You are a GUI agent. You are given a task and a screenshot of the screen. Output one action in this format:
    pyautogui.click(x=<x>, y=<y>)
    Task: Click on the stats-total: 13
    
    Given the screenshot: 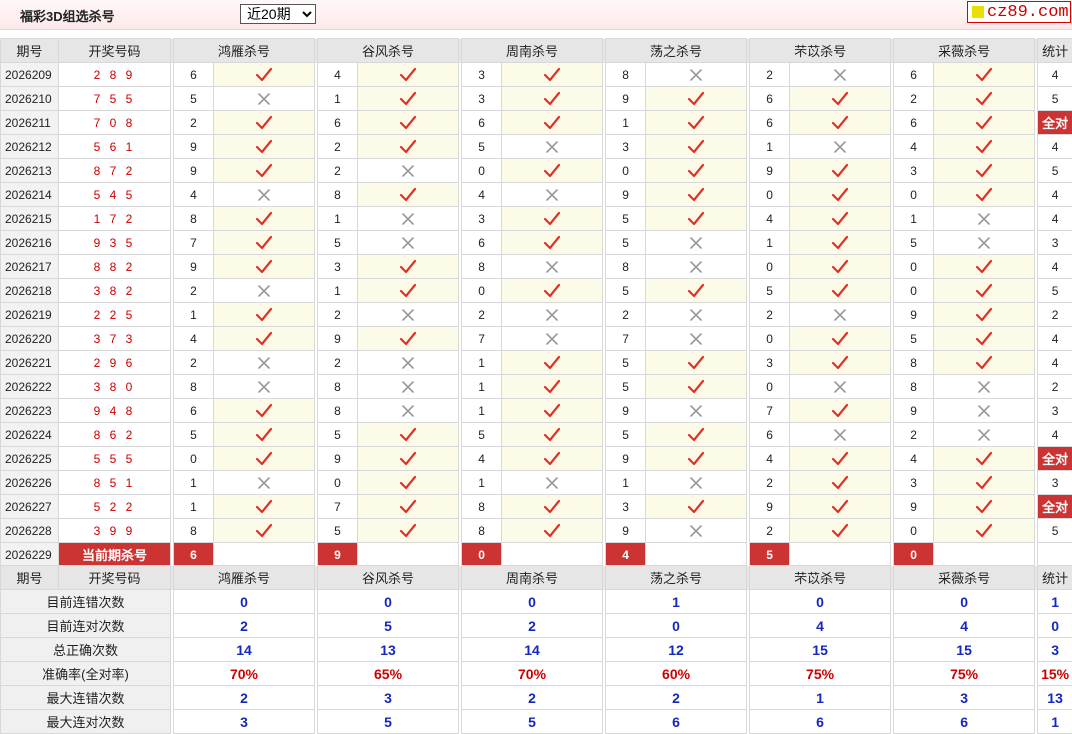 What is the action you would take?
    pyautogui.click(x=1055, y=698)
    